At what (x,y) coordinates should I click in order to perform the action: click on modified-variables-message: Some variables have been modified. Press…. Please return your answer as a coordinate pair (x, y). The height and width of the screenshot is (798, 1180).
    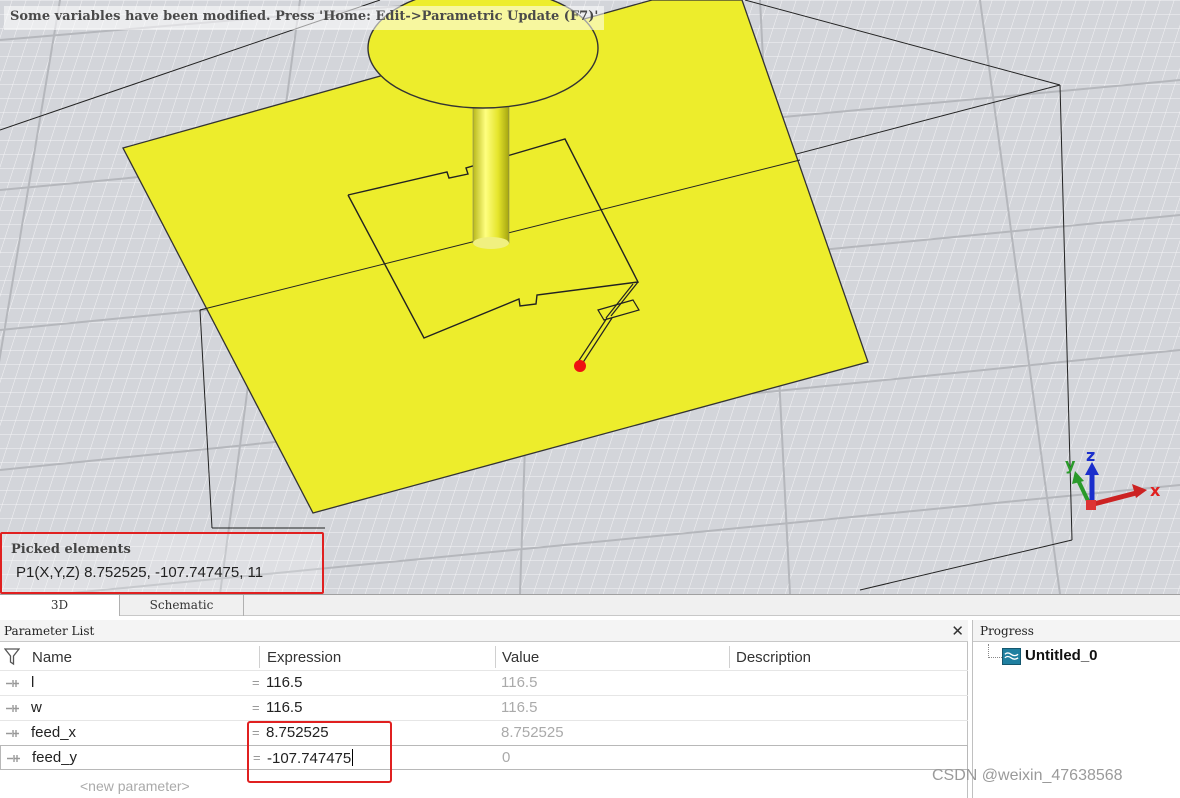
    Looking at the image, I should click on (304, 18).